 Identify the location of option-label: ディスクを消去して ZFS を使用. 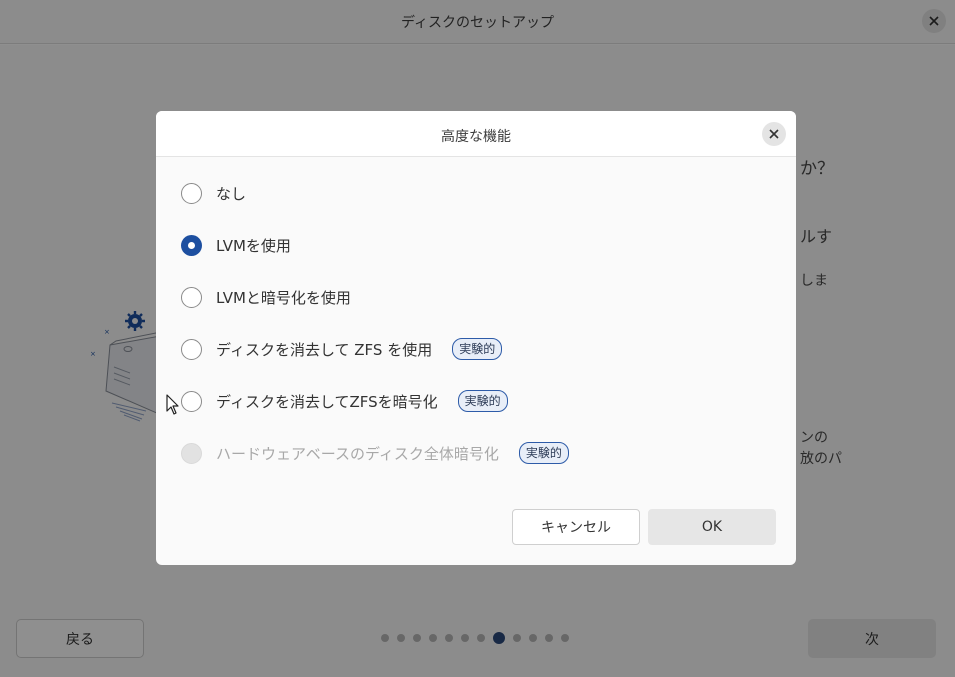
(324, 349).